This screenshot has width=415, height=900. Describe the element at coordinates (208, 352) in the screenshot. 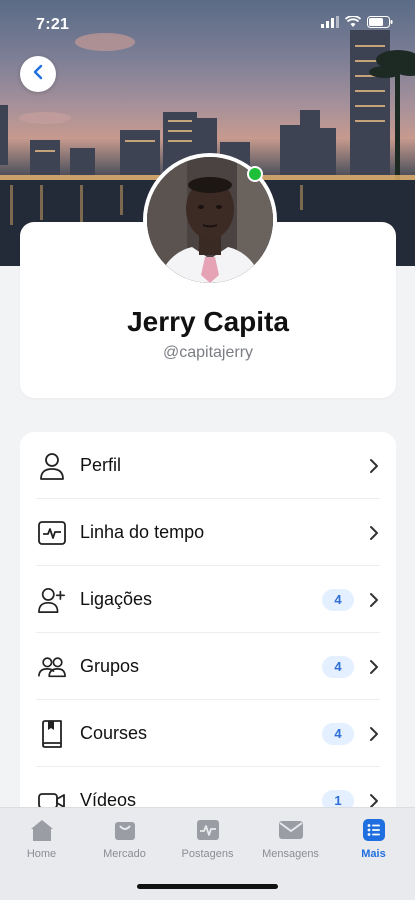

I see `profile-handle: @capitajerry` at that location.